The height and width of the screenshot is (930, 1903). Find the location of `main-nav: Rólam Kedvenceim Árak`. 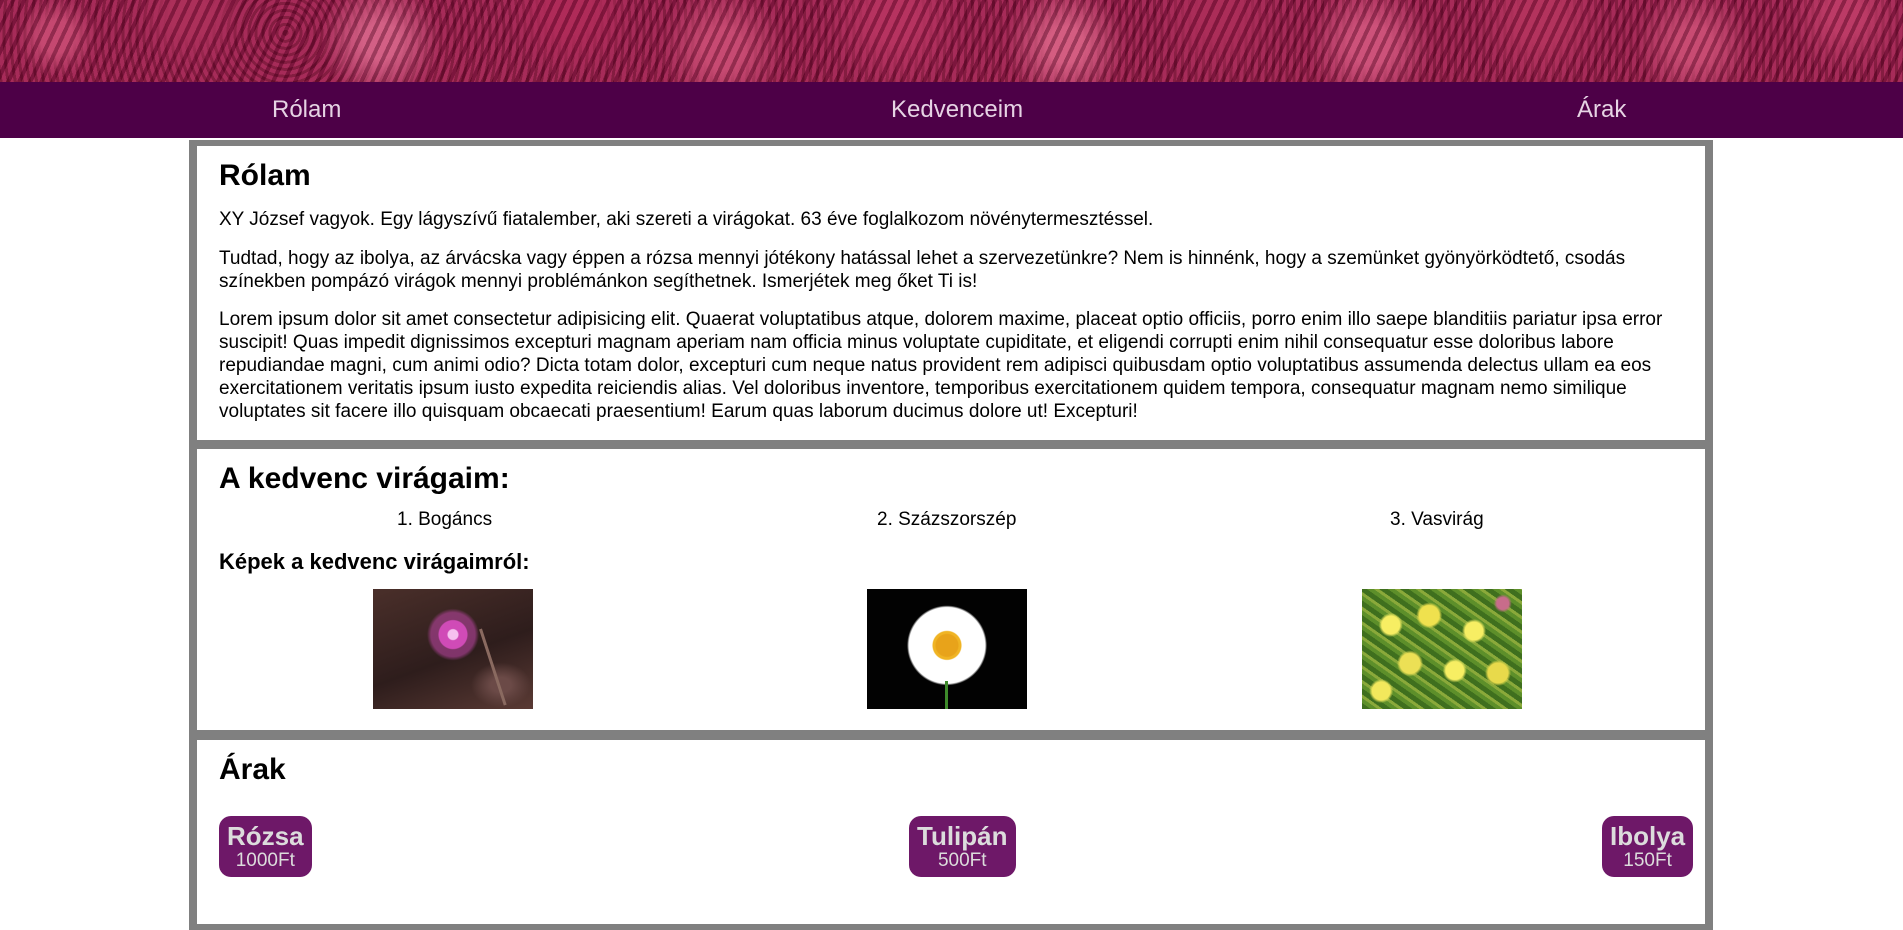

main-nav: Rólam Kedvenceim Árak is located at coordinates (951, 110).